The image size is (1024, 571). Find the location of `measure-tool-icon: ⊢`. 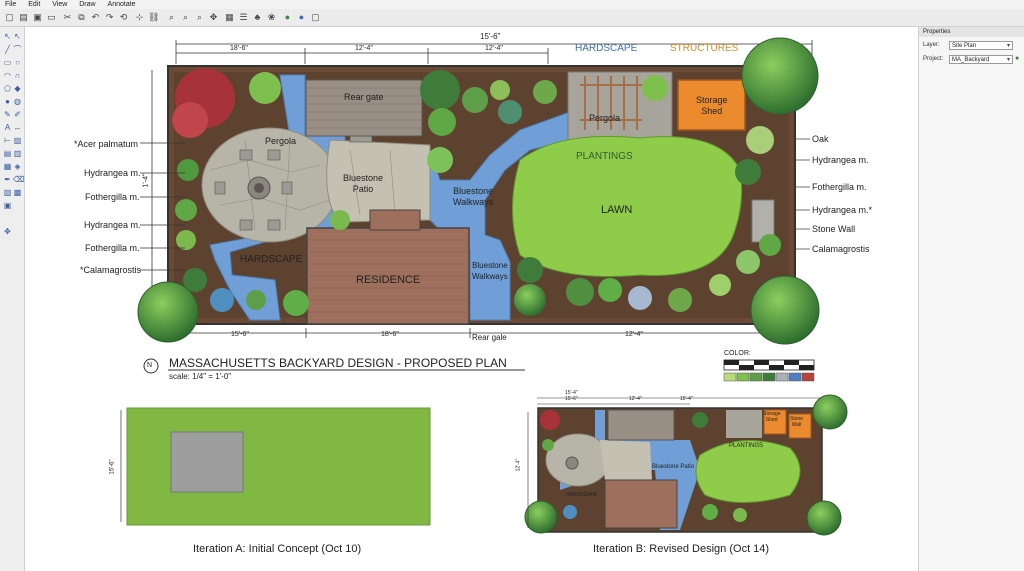

measure-tool-icon: ⊢ is located at coordinates (7, 140).